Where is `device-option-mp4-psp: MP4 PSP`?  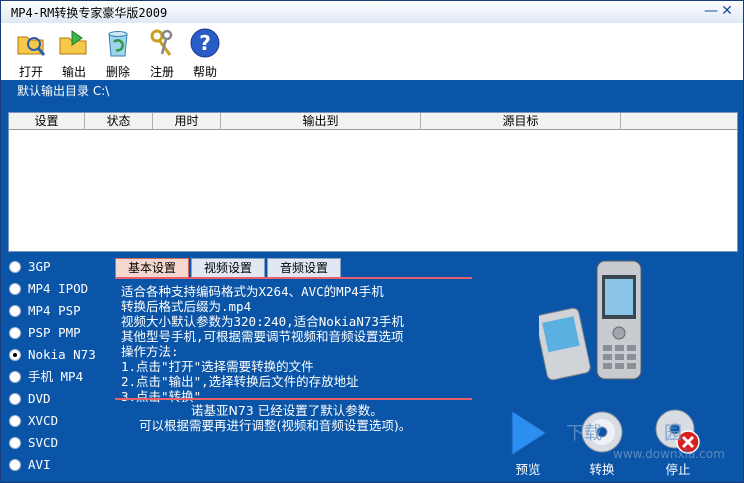 device-option-mp4-psp: MP4 PSP is located at coordinates (64, 311).